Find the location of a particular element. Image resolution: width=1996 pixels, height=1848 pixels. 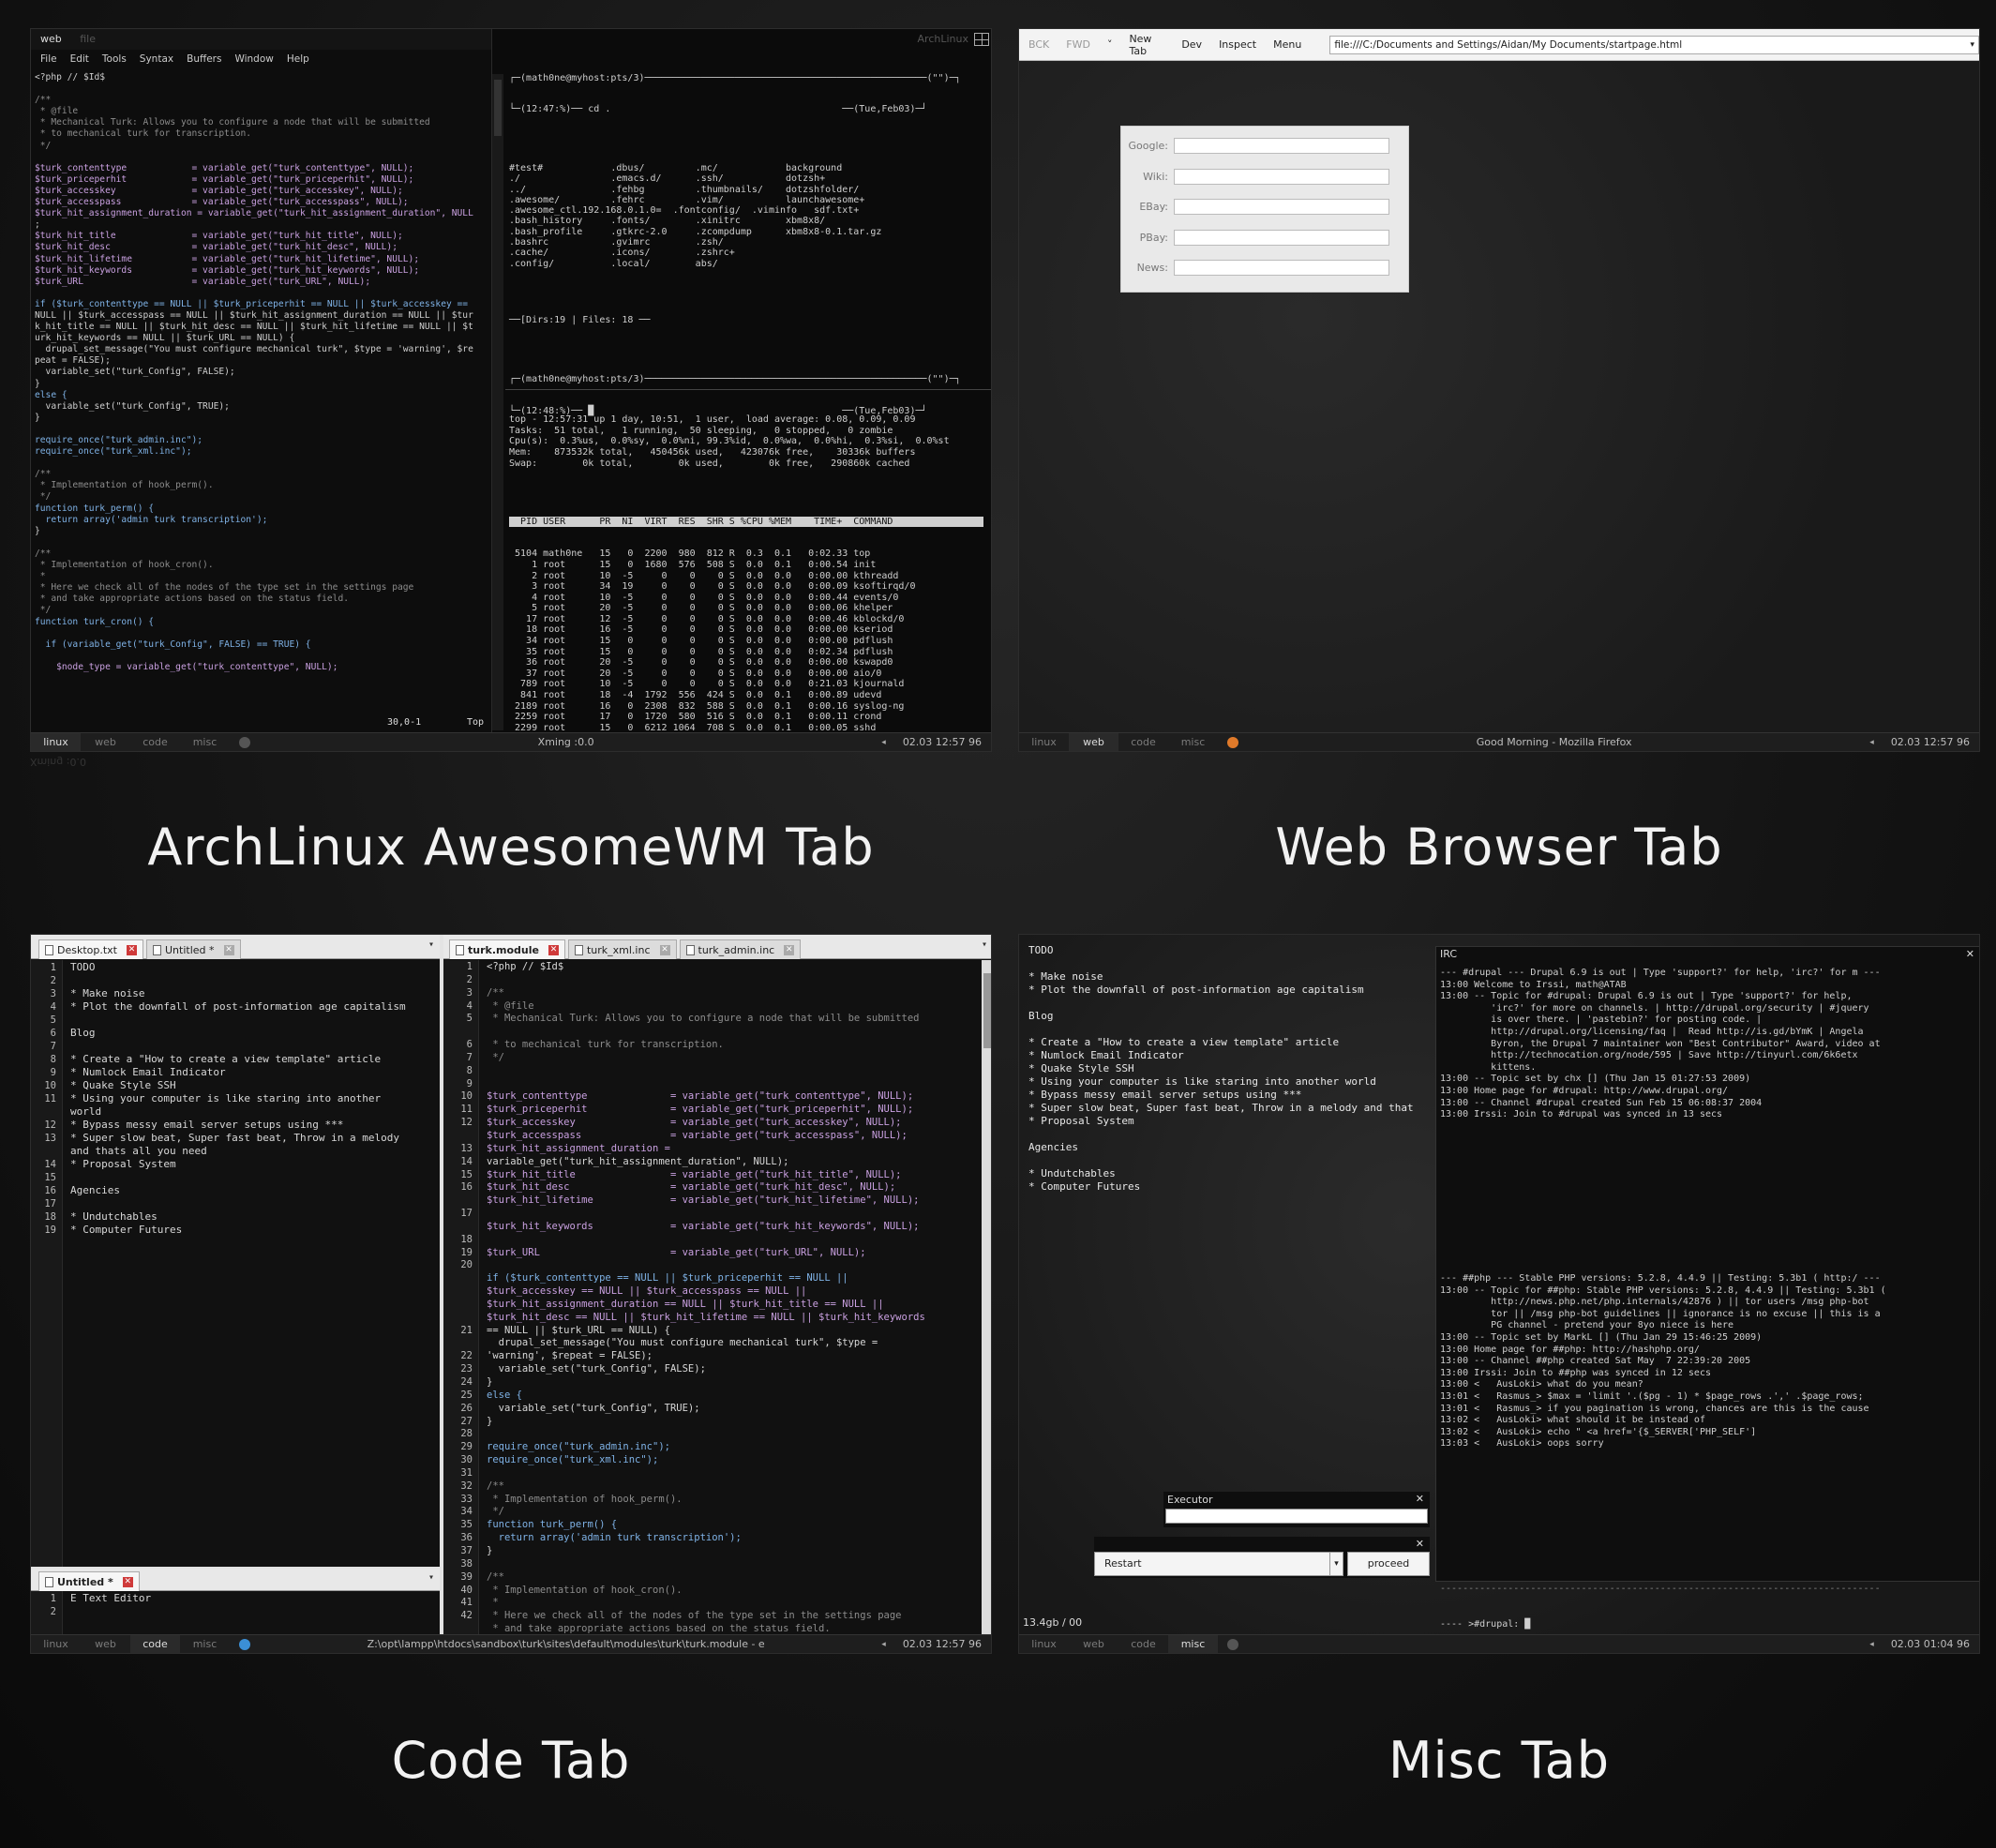

line-number: 2 is located at coordinates (53, 980).